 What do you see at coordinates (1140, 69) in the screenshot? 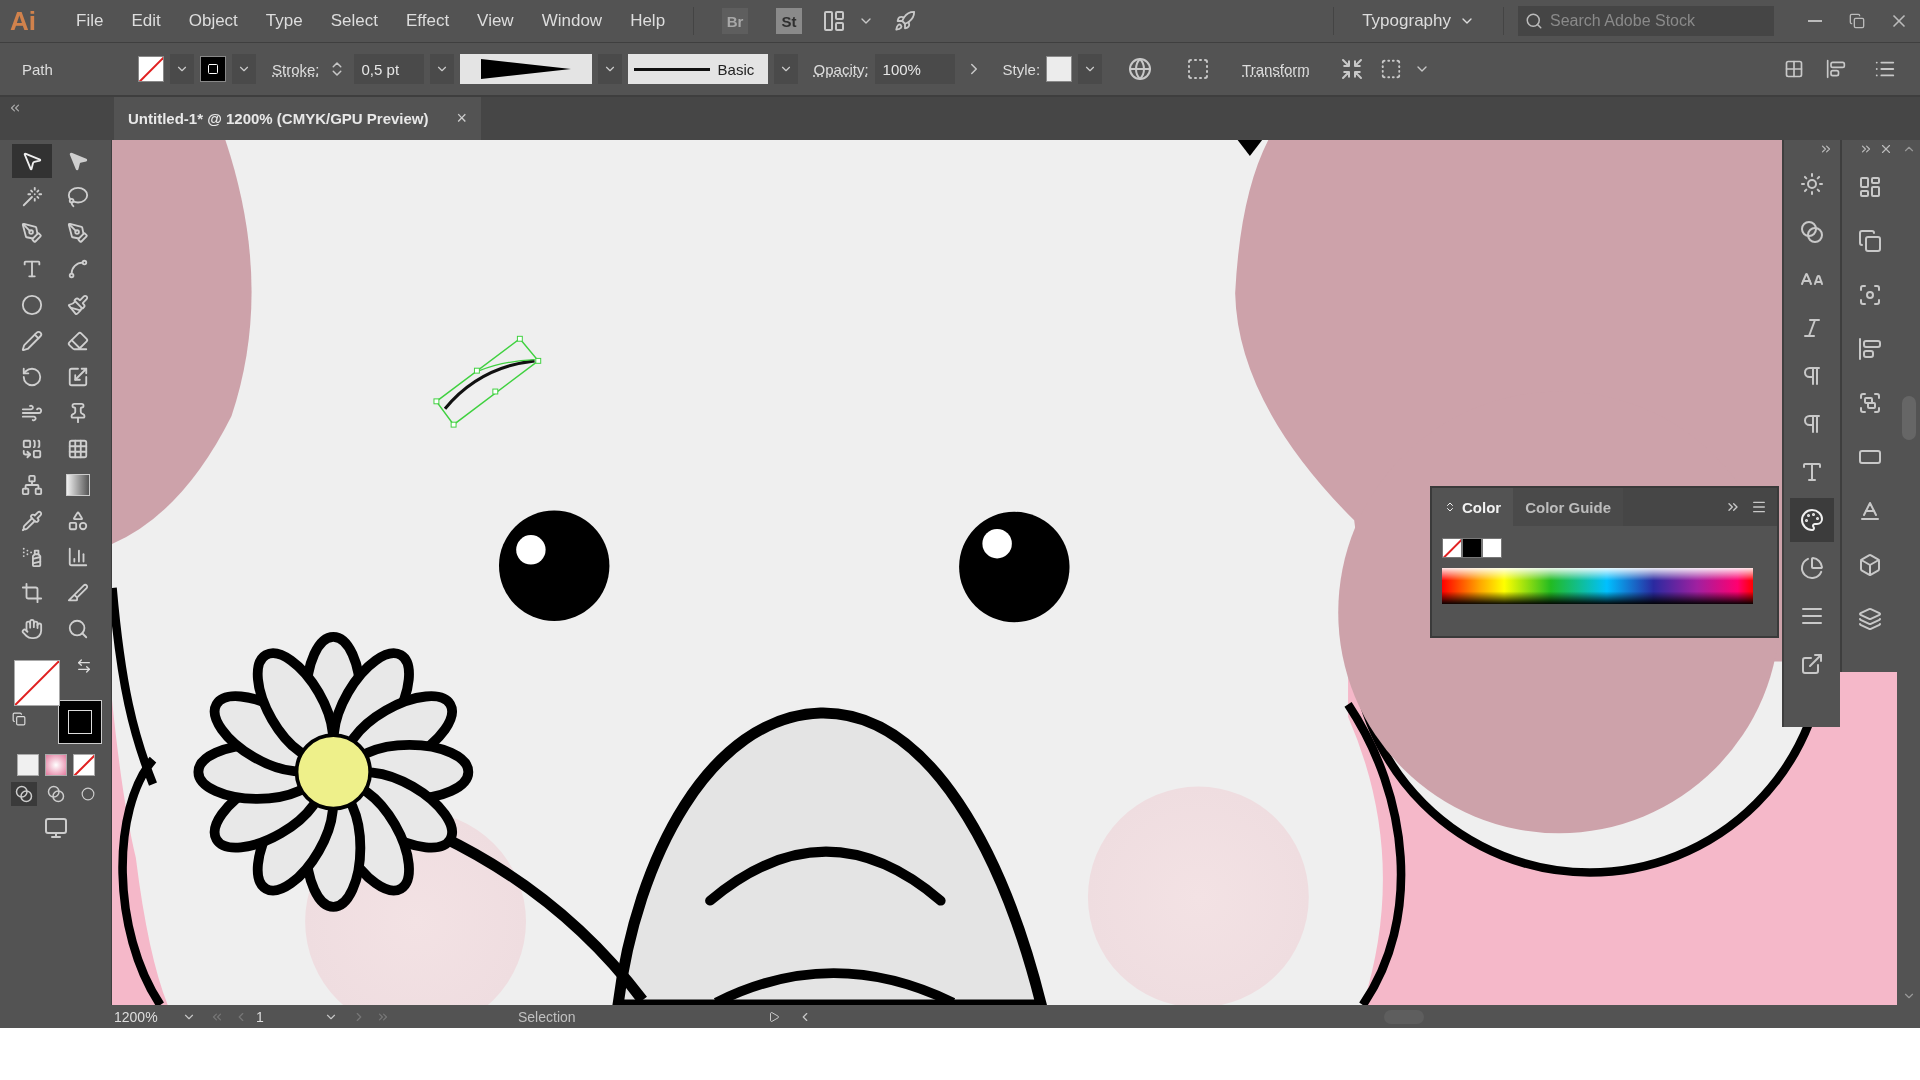
I see `globe-icon` at bounding box center [1140, 69].